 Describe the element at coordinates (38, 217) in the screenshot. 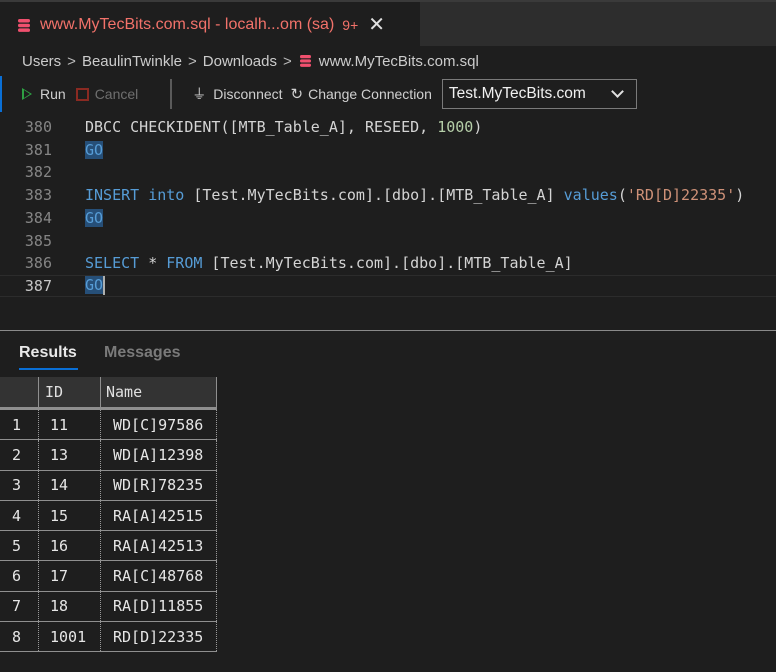

I see `line-number: 384` at that location.